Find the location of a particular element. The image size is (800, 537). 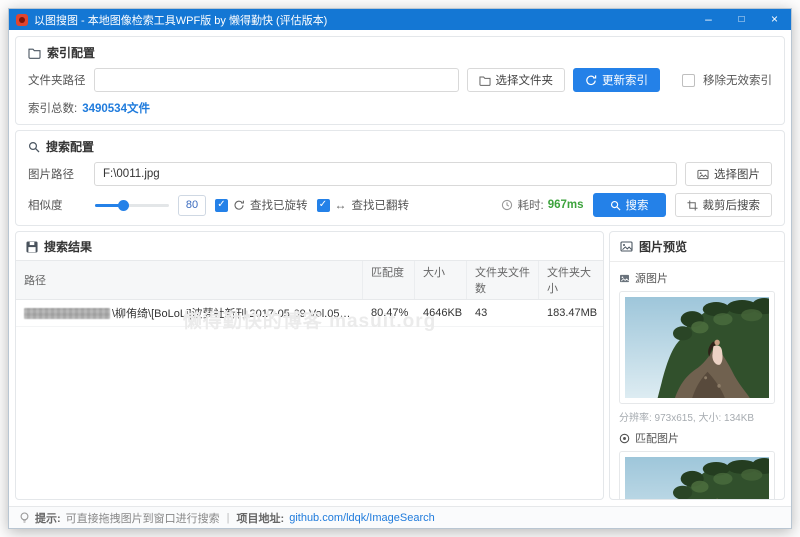

select-image-button: 选择图片 is located at coordinates (728, 174).